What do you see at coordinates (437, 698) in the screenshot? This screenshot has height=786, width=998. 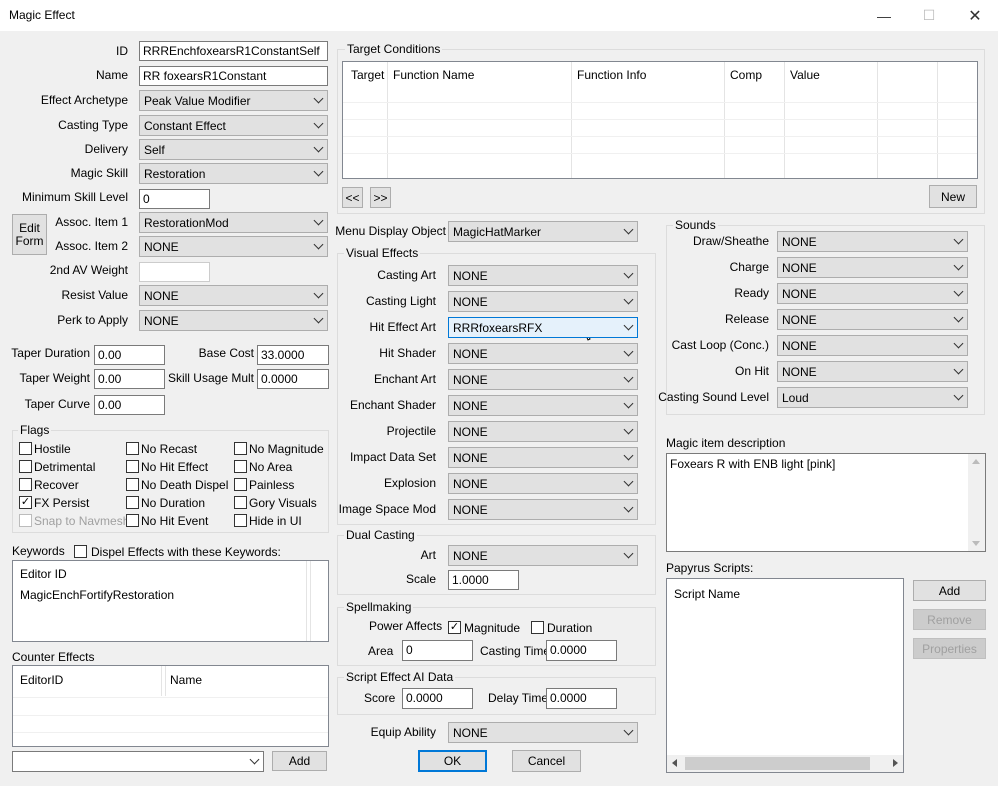 I see `score-input: 0.0000` at bounding box center [437, 698].